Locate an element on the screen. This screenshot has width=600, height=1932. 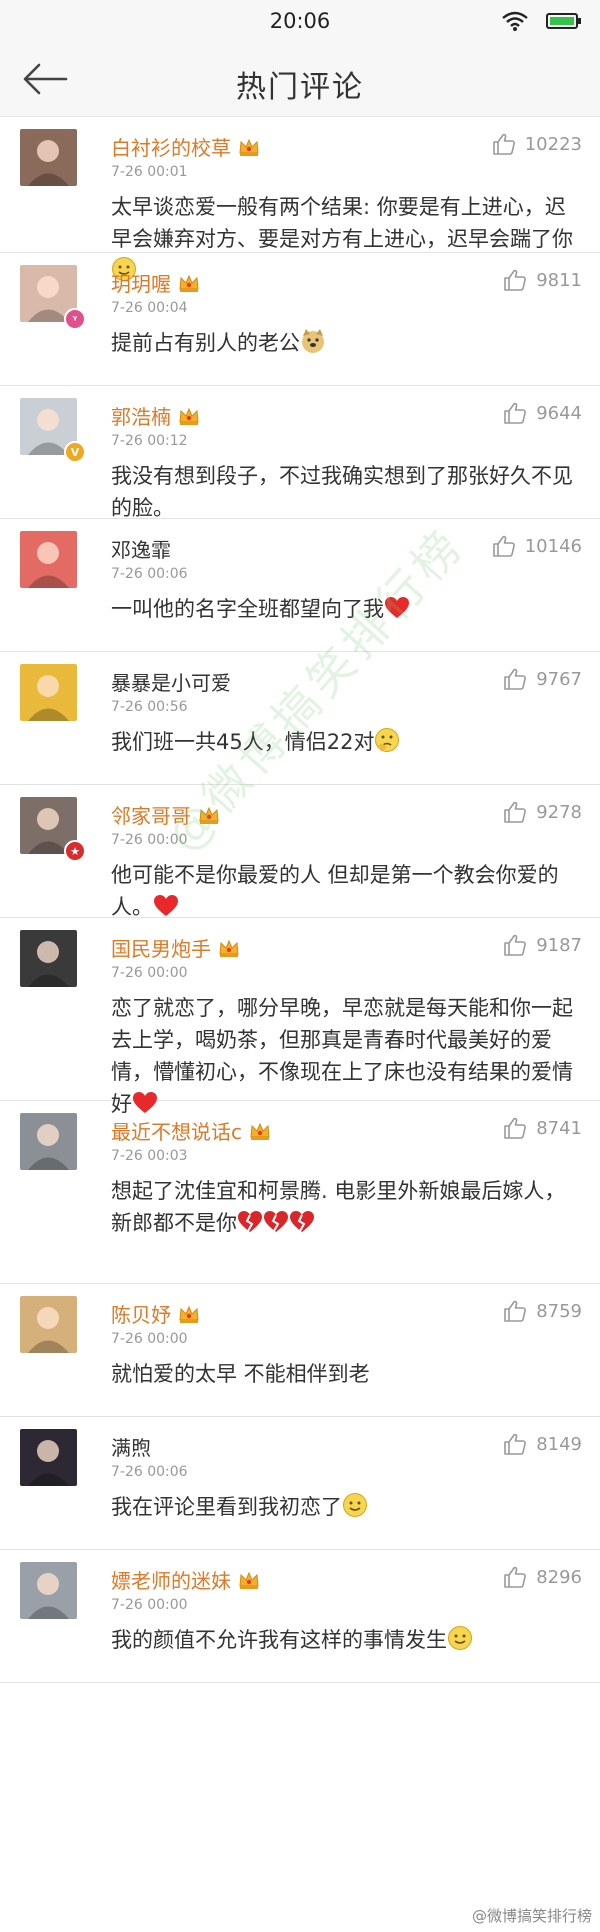
commenter-name: 最近不想说话c is located at coordinates (191, 1130).